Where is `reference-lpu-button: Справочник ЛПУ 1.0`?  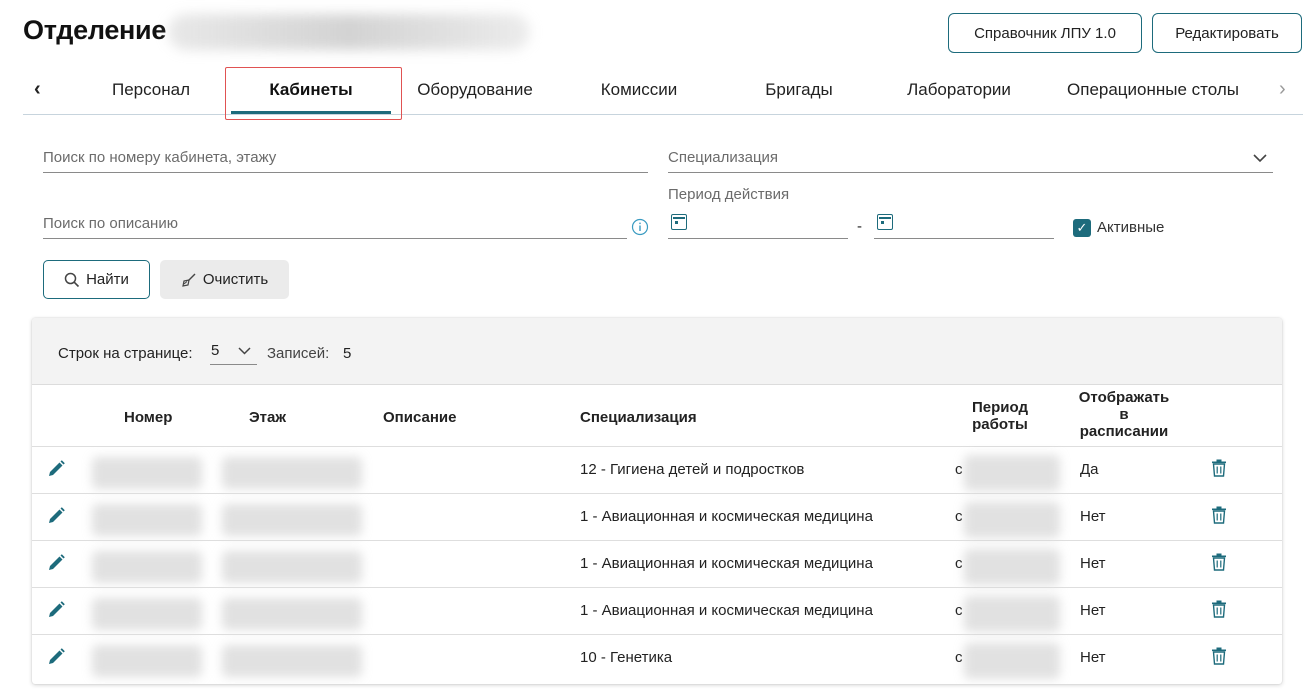 reference-lpu-button: Справочник ЛПУ 1.0 is located at coordinates (1045, 33).